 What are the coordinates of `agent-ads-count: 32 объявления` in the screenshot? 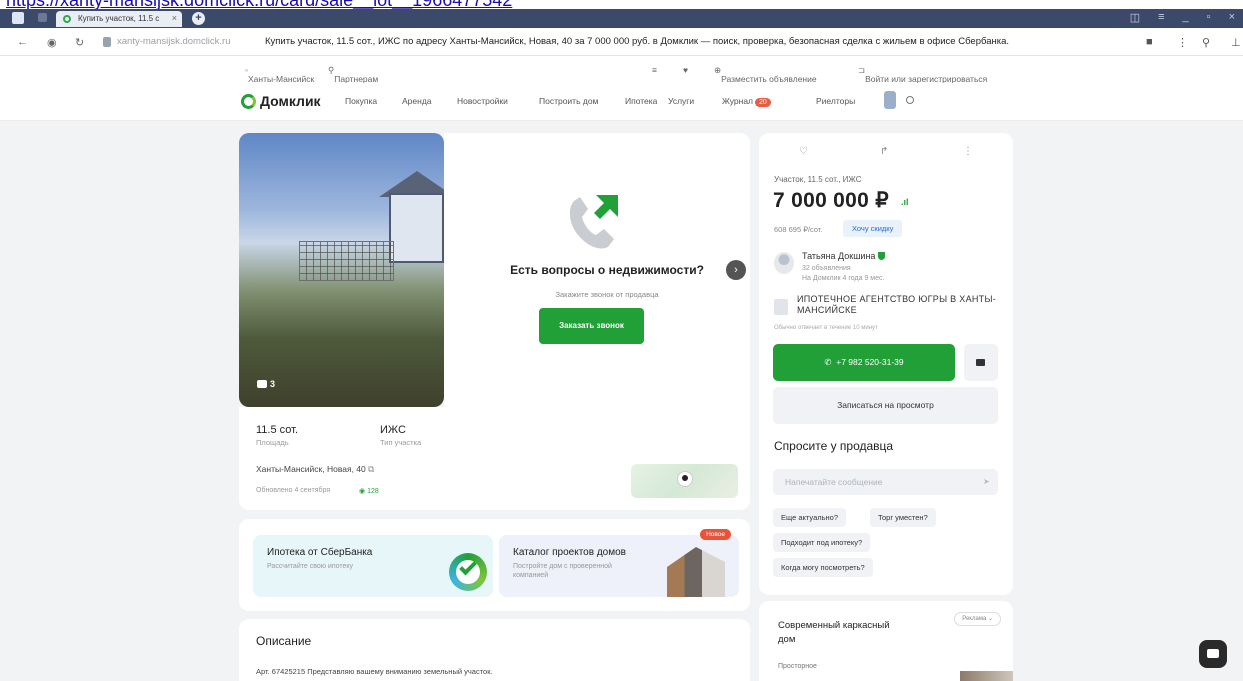 It's located at (826, 268).